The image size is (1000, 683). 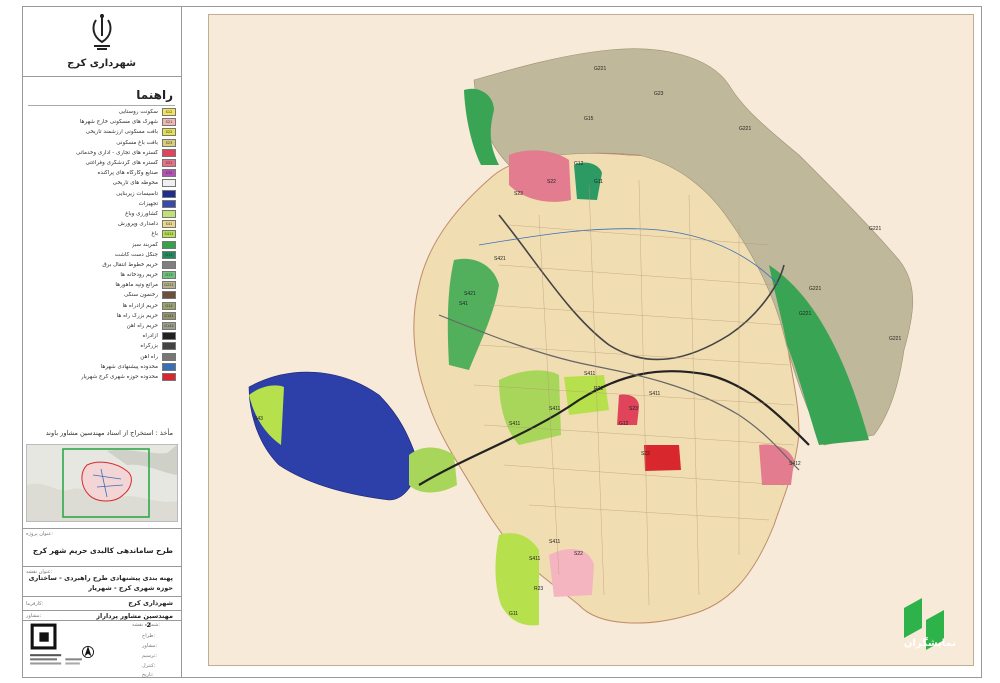 What do you see at coordinates (102, 295) in the screenshot?
I see `legend-item: رخنمون سنگی` at bounding box center [102, 295].